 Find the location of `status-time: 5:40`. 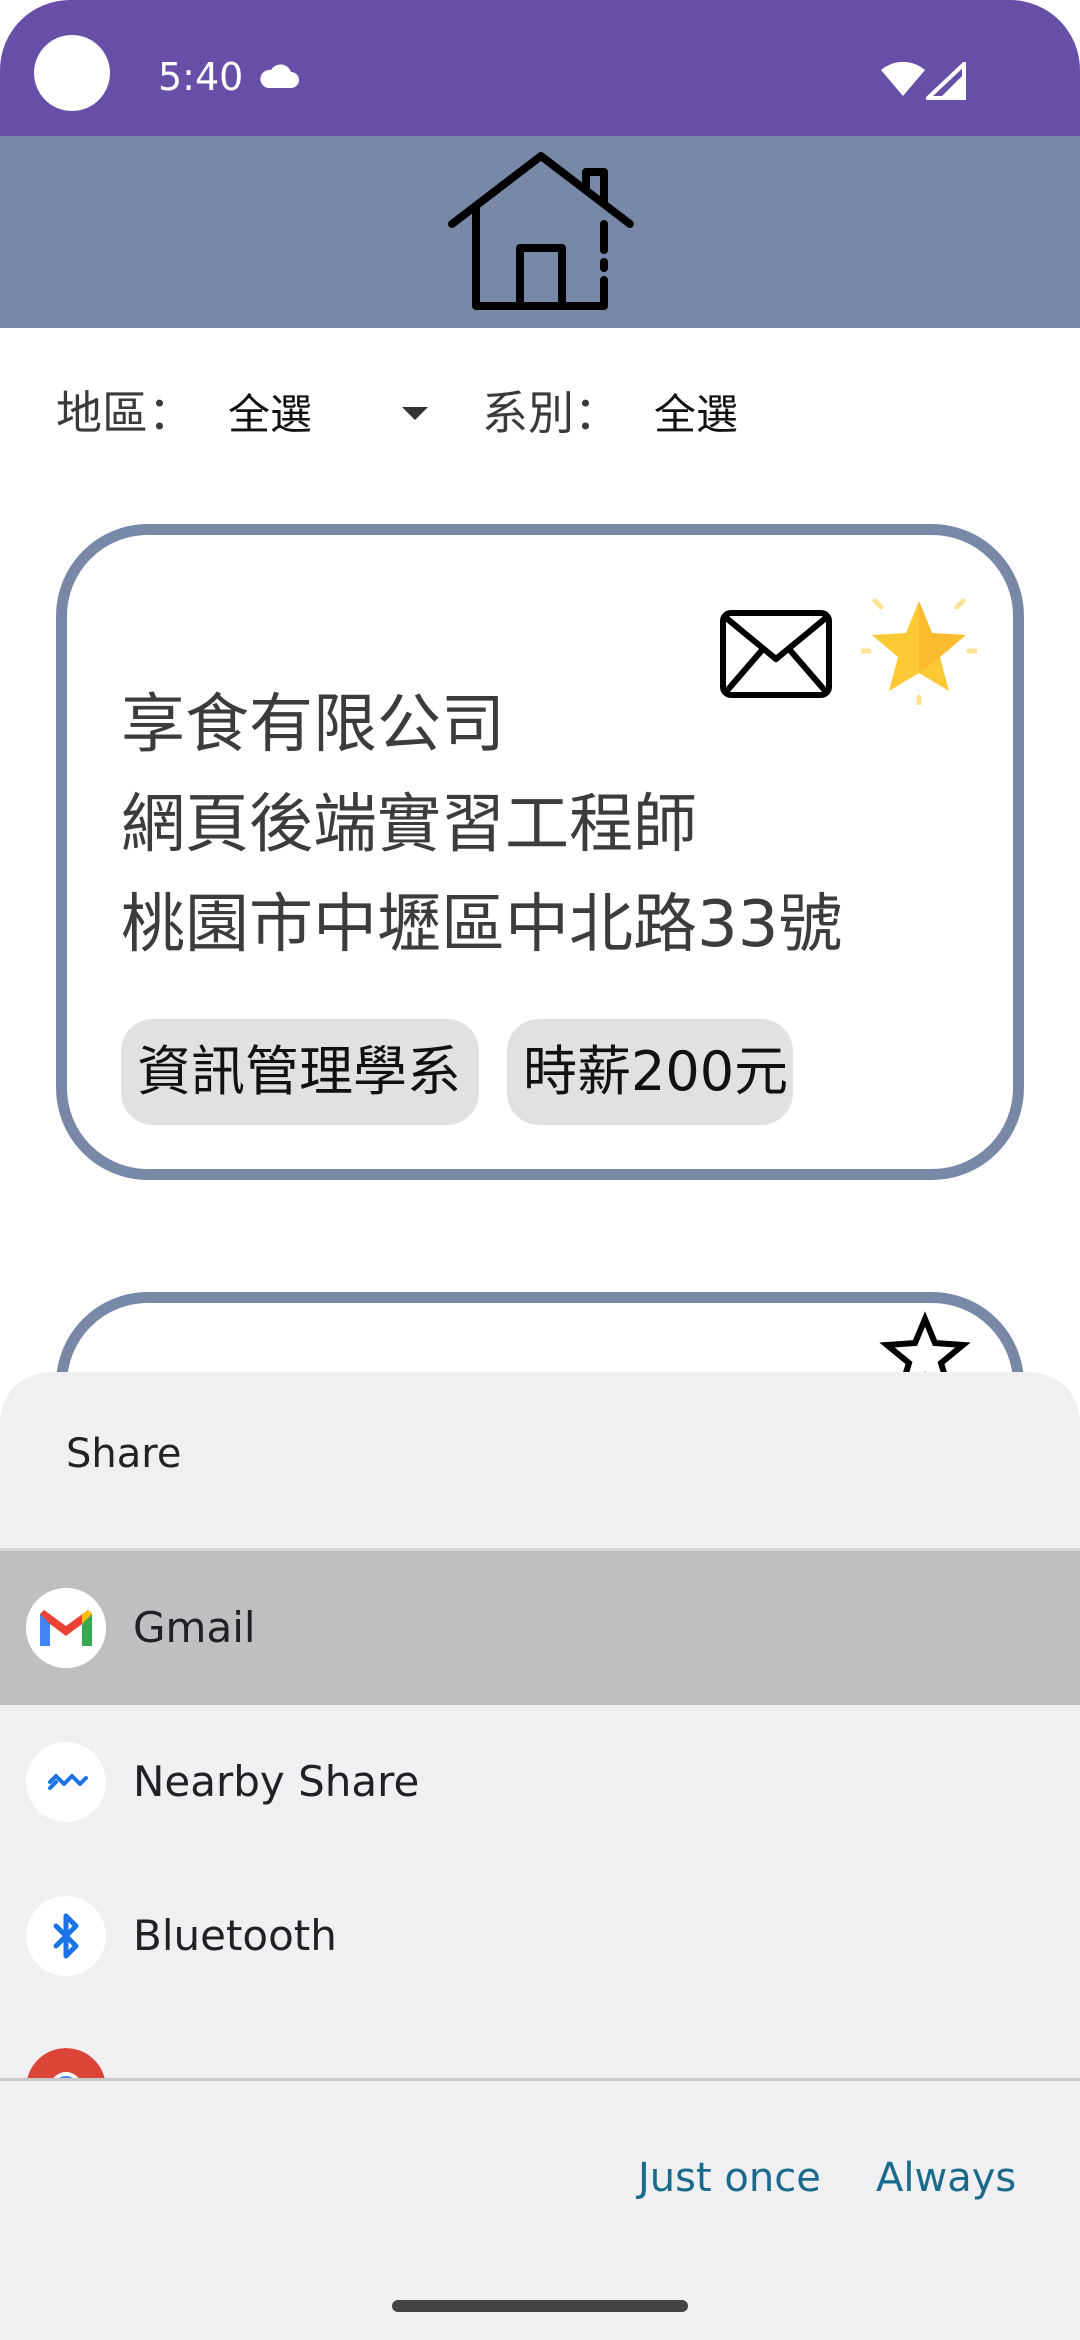

status-time: 5:40 is located at coordinates (201, 77).